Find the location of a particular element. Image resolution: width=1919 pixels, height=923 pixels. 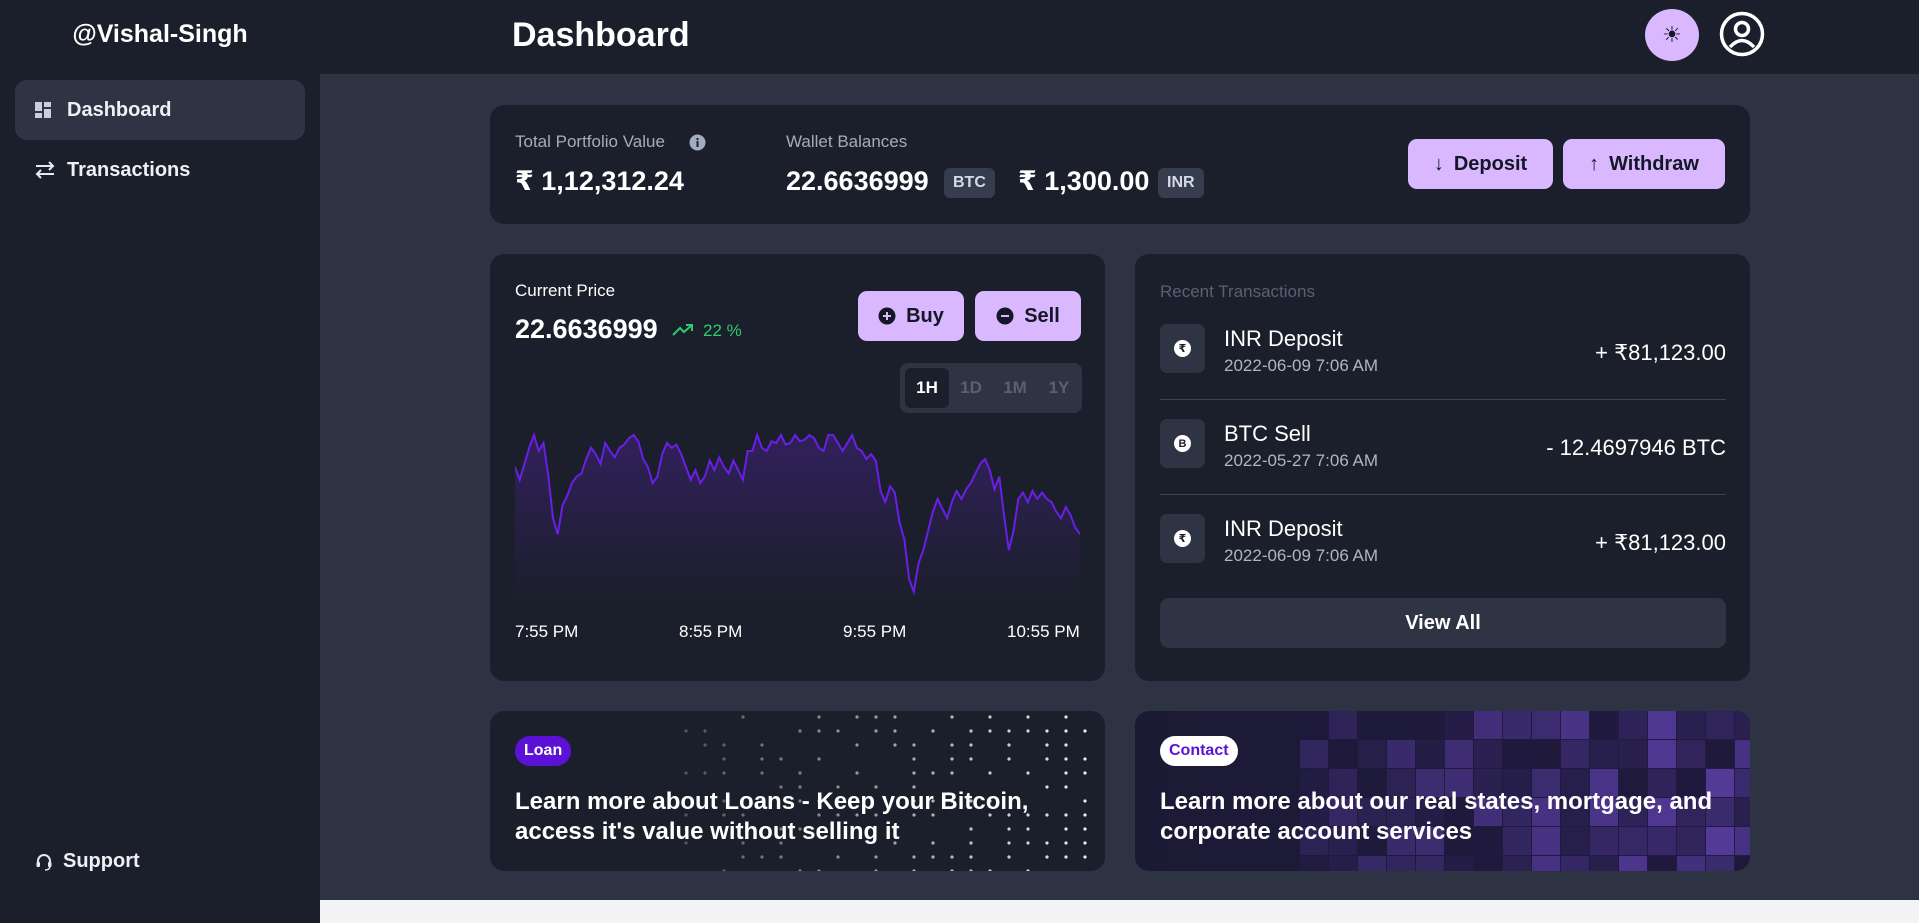

deposit-label: Deposit is located at coordinates (1490, 164).